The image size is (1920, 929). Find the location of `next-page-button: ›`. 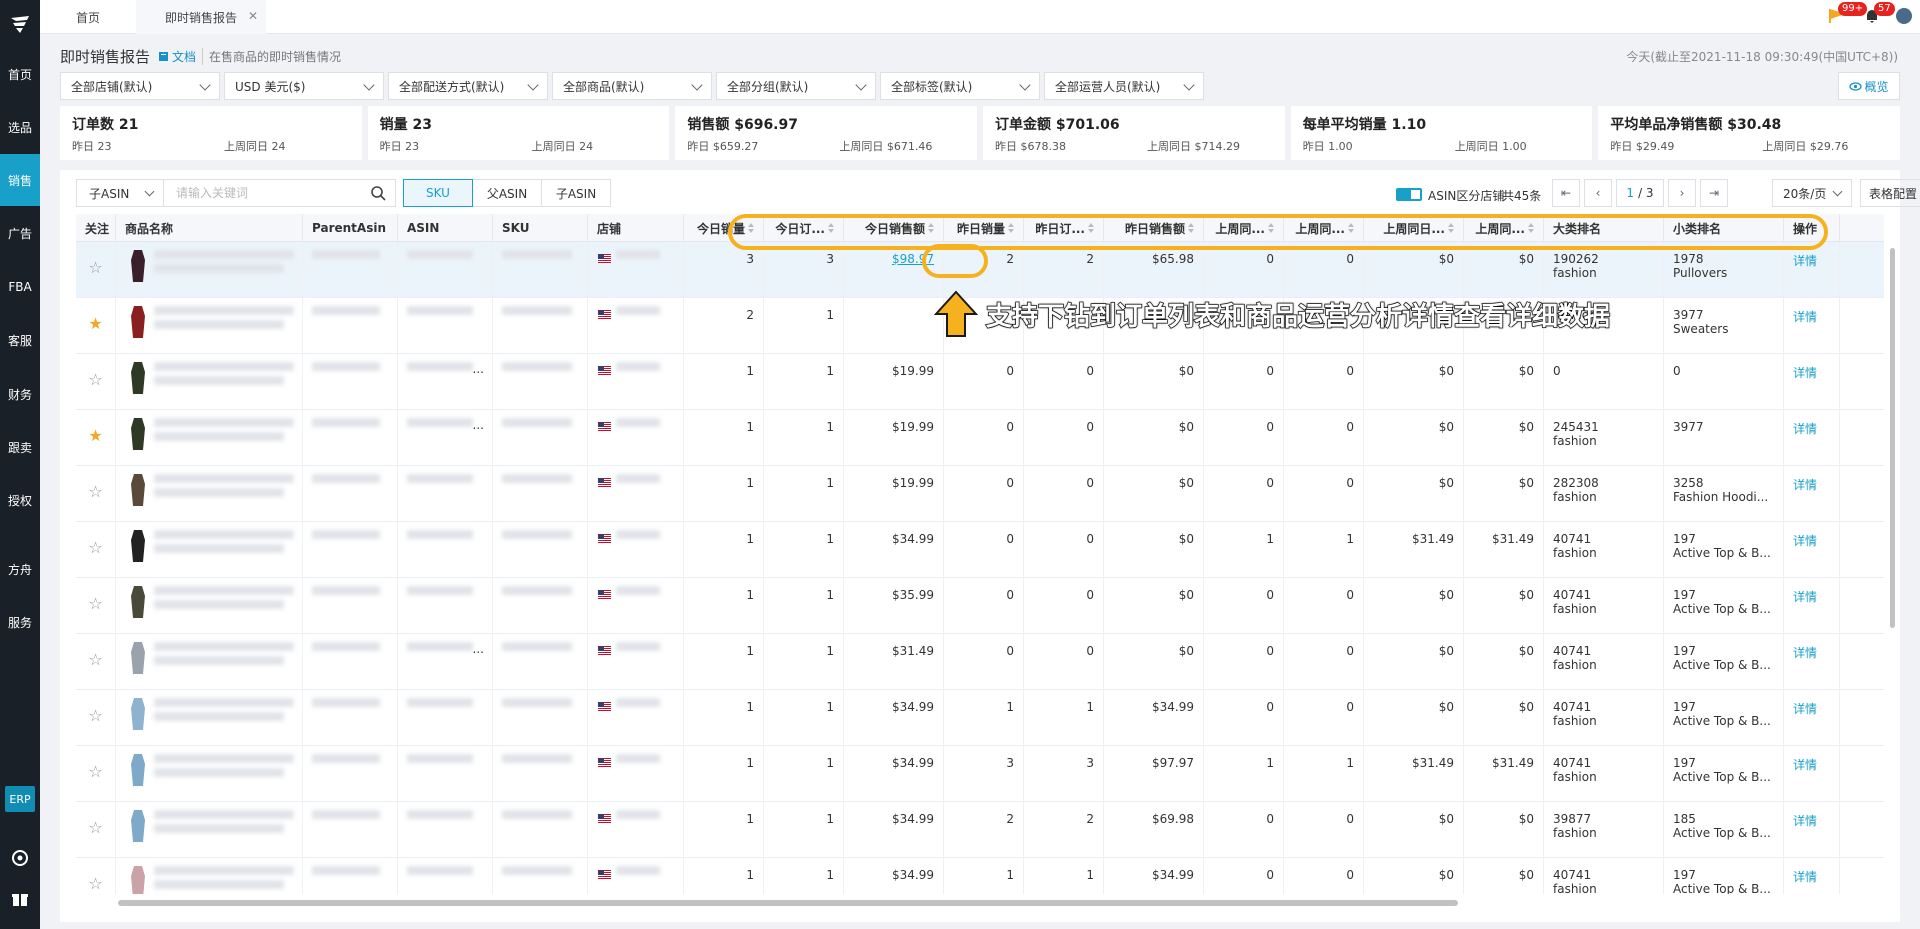

next-page-button: › is located at coordinates (1682, 193).